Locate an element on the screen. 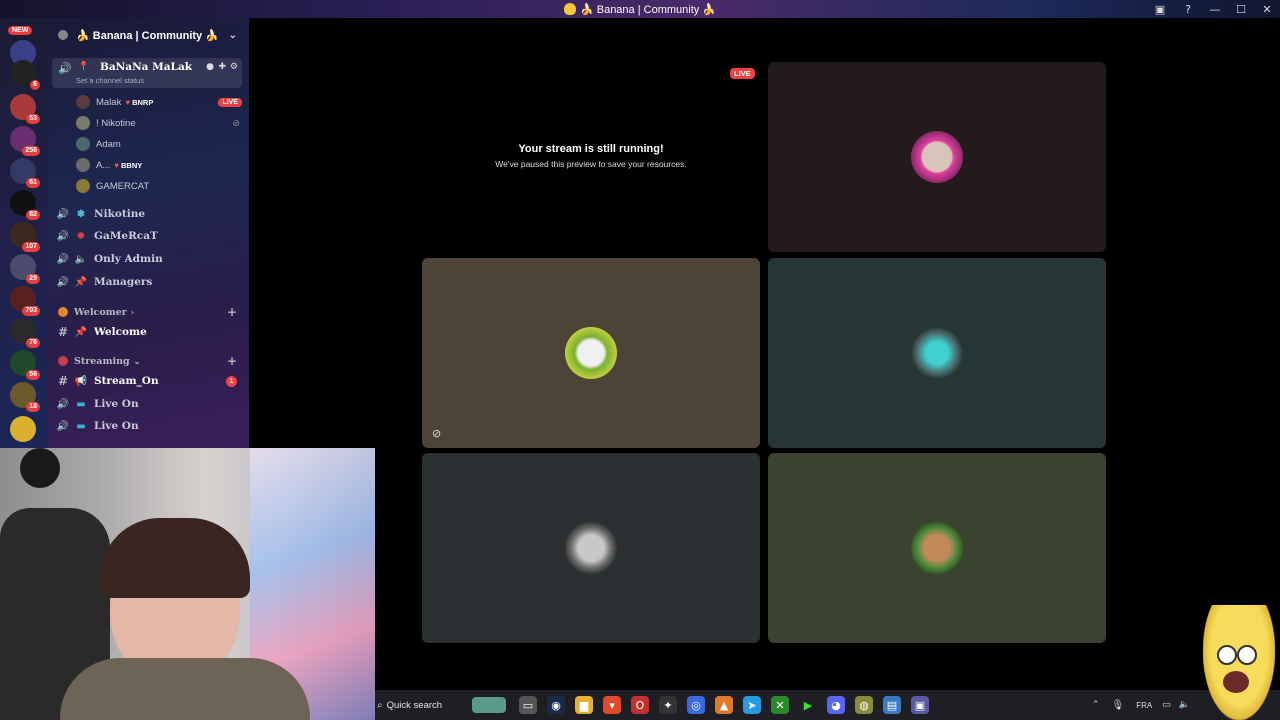 This screenshot has width=1280, height=720. folder-icon: ▆ is located at coordinates (584, 705).